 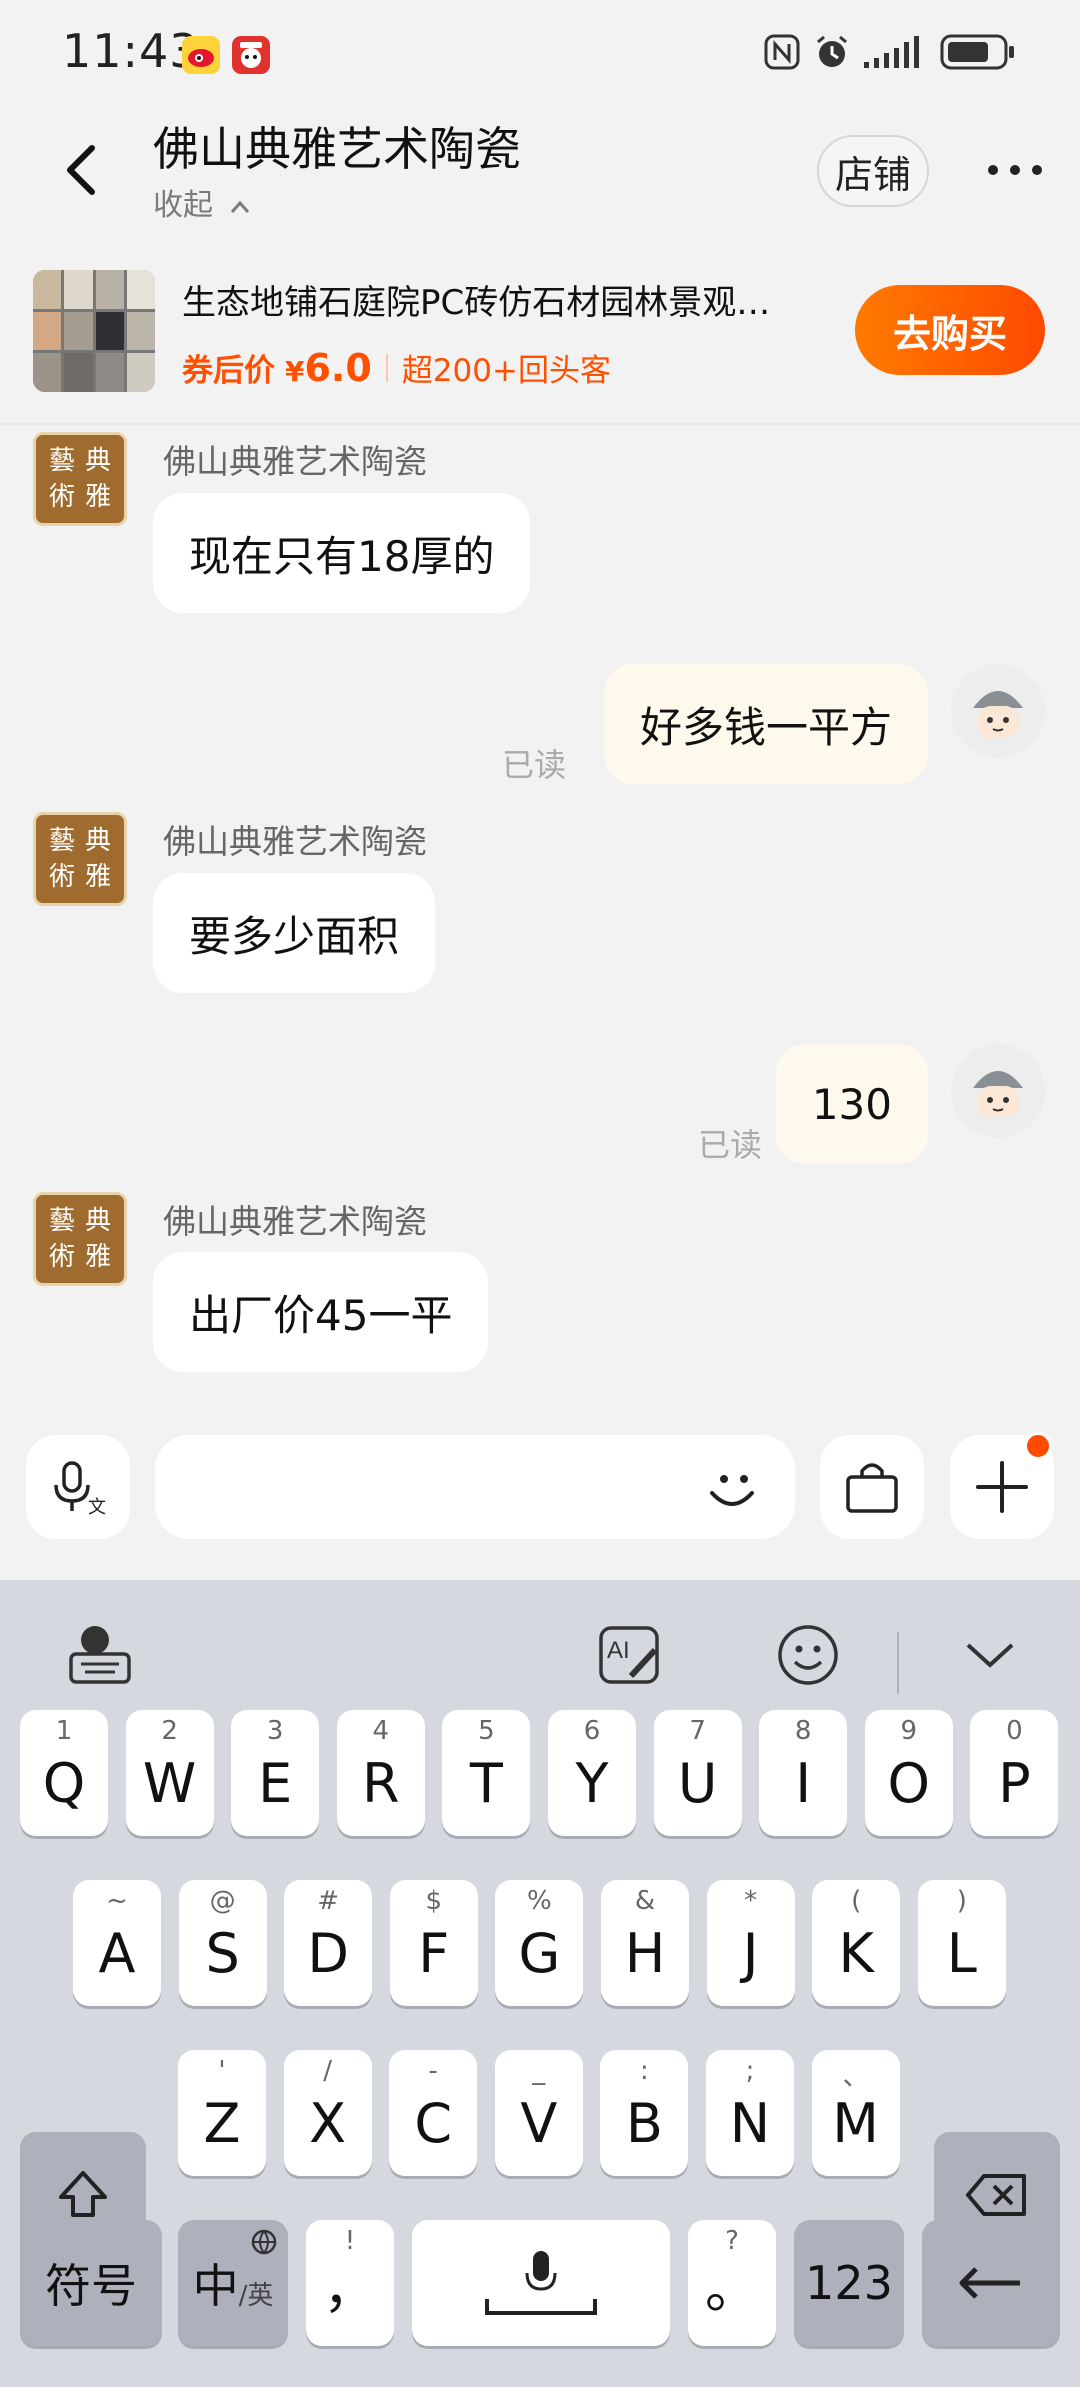 I want to click on key-s: @ S, so click(x=222, y=1943).